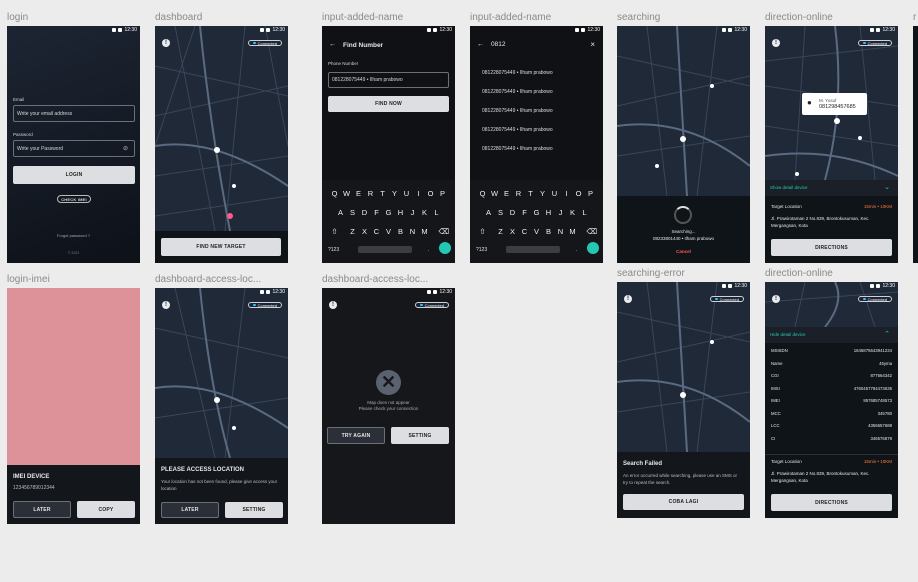 The width and height of the screenshot is (918, 582). What do you see at coordinates (513, 212) in the screenshot?
I see `key-d: D` at bounding box center [513, 212].